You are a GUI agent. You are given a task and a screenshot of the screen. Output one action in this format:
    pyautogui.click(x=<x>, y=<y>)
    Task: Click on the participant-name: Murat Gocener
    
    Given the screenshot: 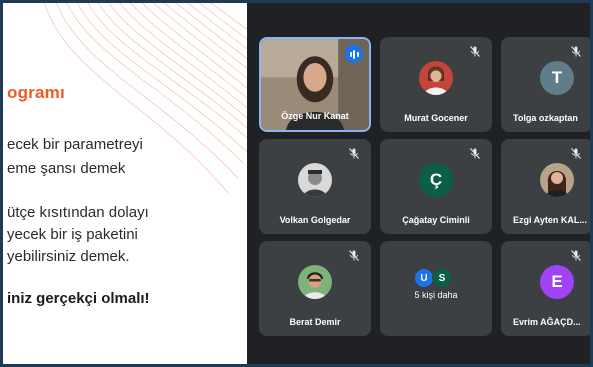 What is the action you would take?
    pyautogui.click(x=436, y=118)
    